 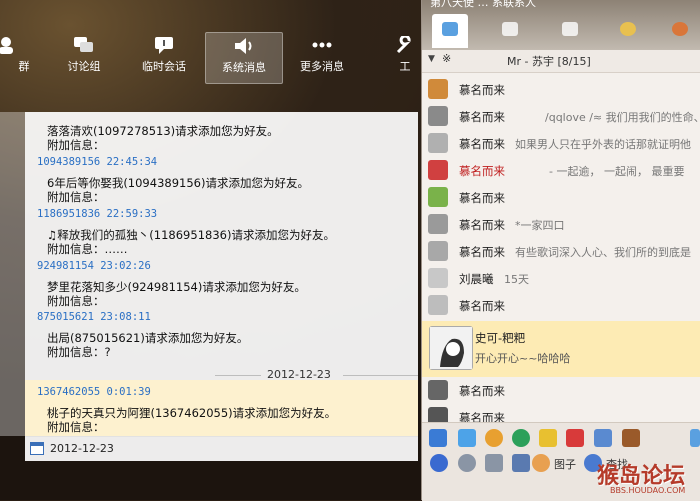 I want to click on panel-header: 第八天使 … 系联系人, so click(x=561, y=25).